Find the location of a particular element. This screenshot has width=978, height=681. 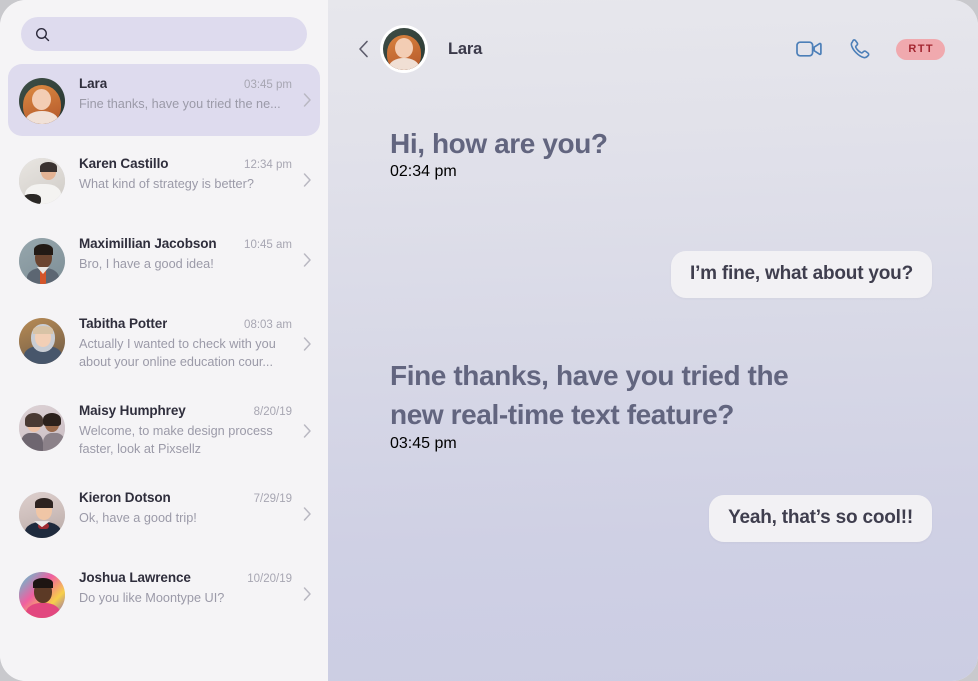

conversation-timestamp: 8/20/19 is located at coordinates (272, 412).